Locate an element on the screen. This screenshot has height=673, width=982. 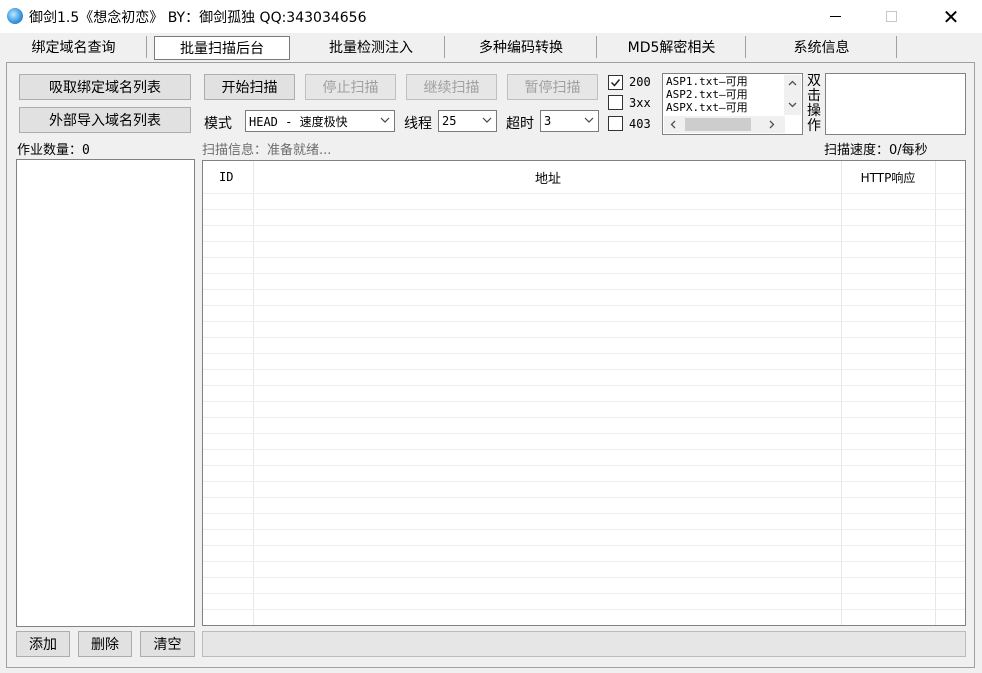
mode-select: HEAD - 速度极快 is located at coordinates (320, 121).